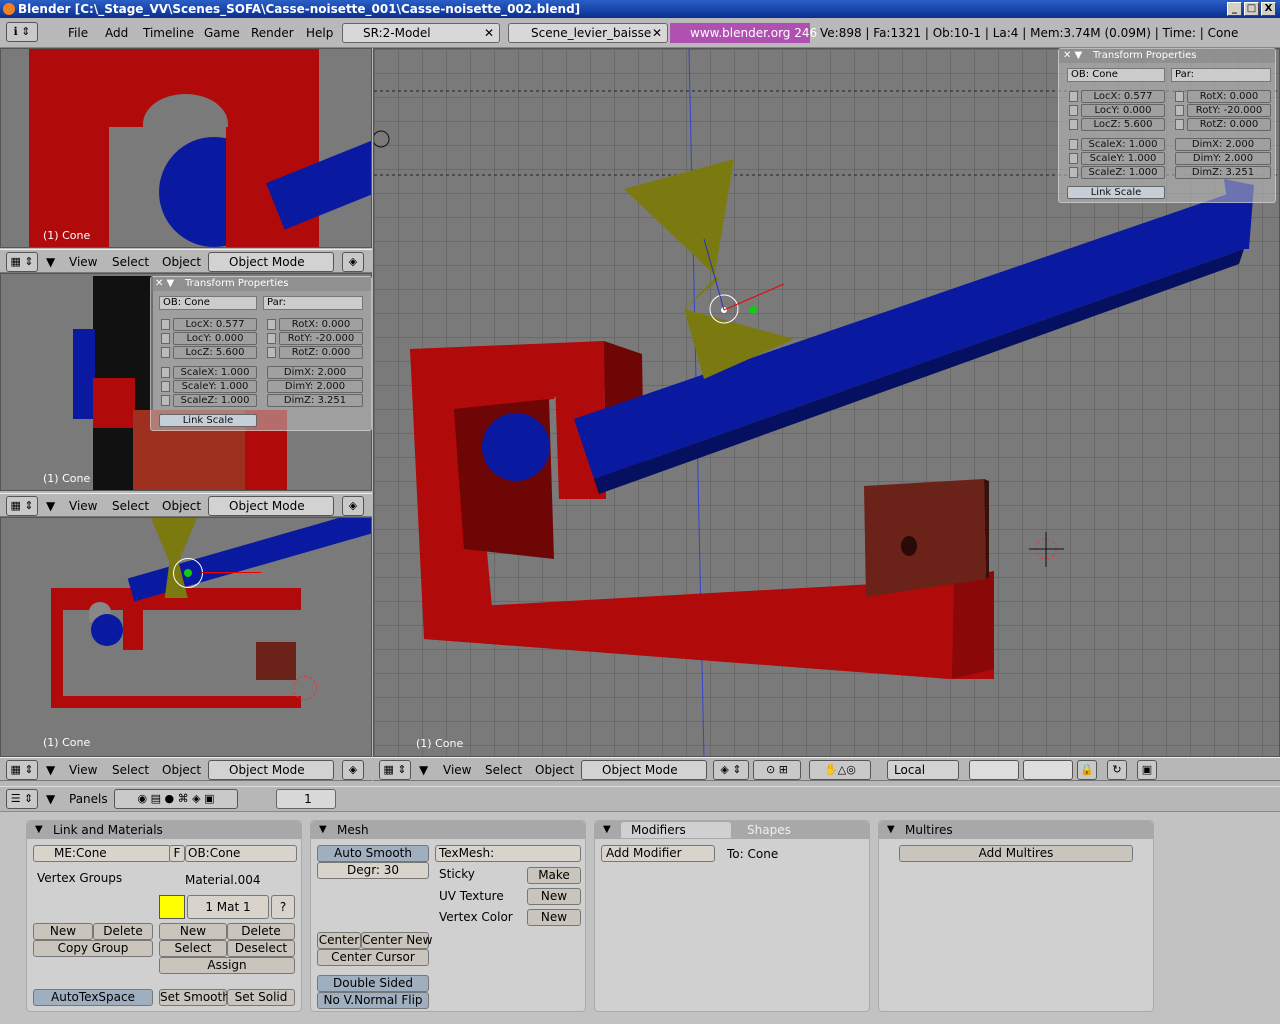 This screenshot has width=1280, height=1024. Describe the element at coordinates (93, 948) in the screenshot. I see `copy-group-button: Copy Group` at that location.